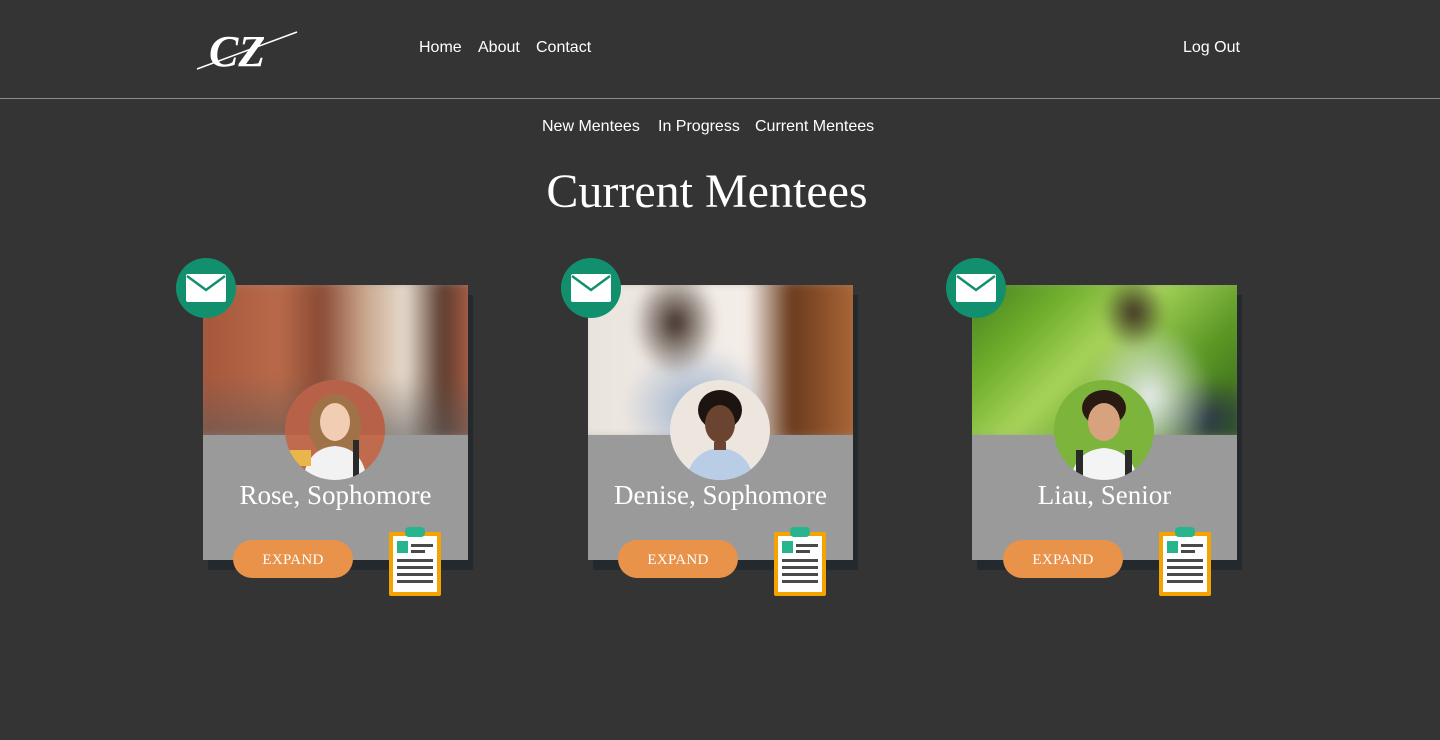  Describe the element at coordinates (720, 49) in the screenshot. I see `top-navigation-bar: CZ Home About Contact Log Out` at that location.